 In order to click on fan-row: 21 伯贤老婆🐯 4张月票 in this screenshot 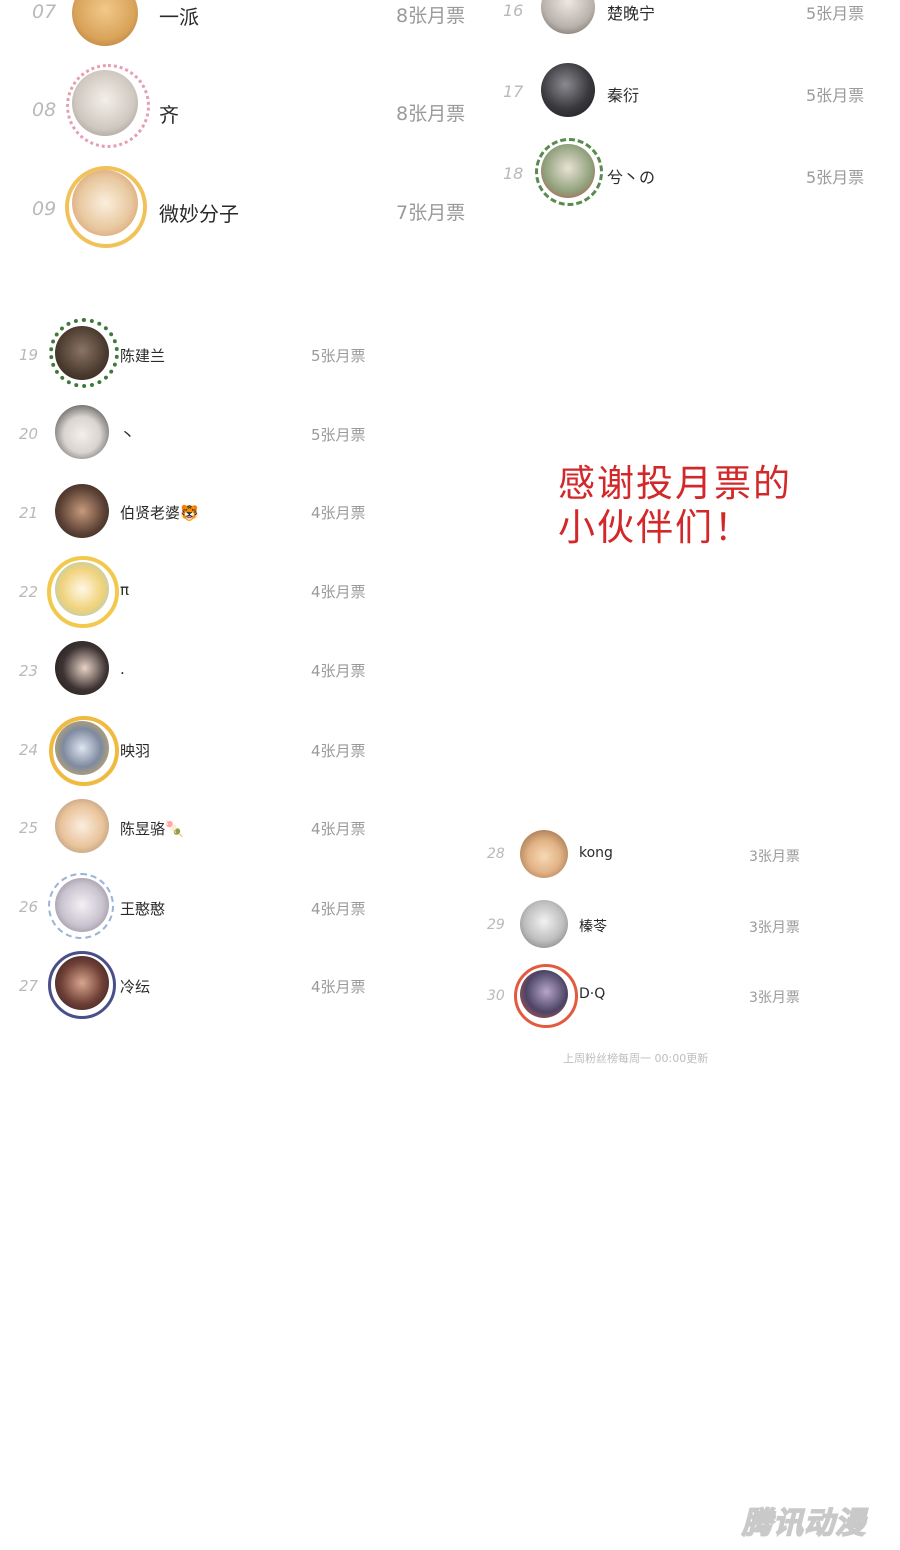, I will do `click(240, 513)`.